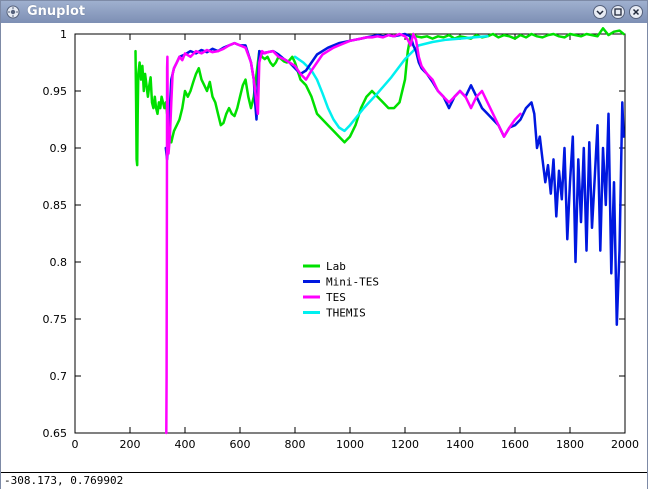 This screenshot has height=490, width=648. Describe the element at coordinates (240, 444) in the screenshot. I see `x-tick-label: 600` at that location.